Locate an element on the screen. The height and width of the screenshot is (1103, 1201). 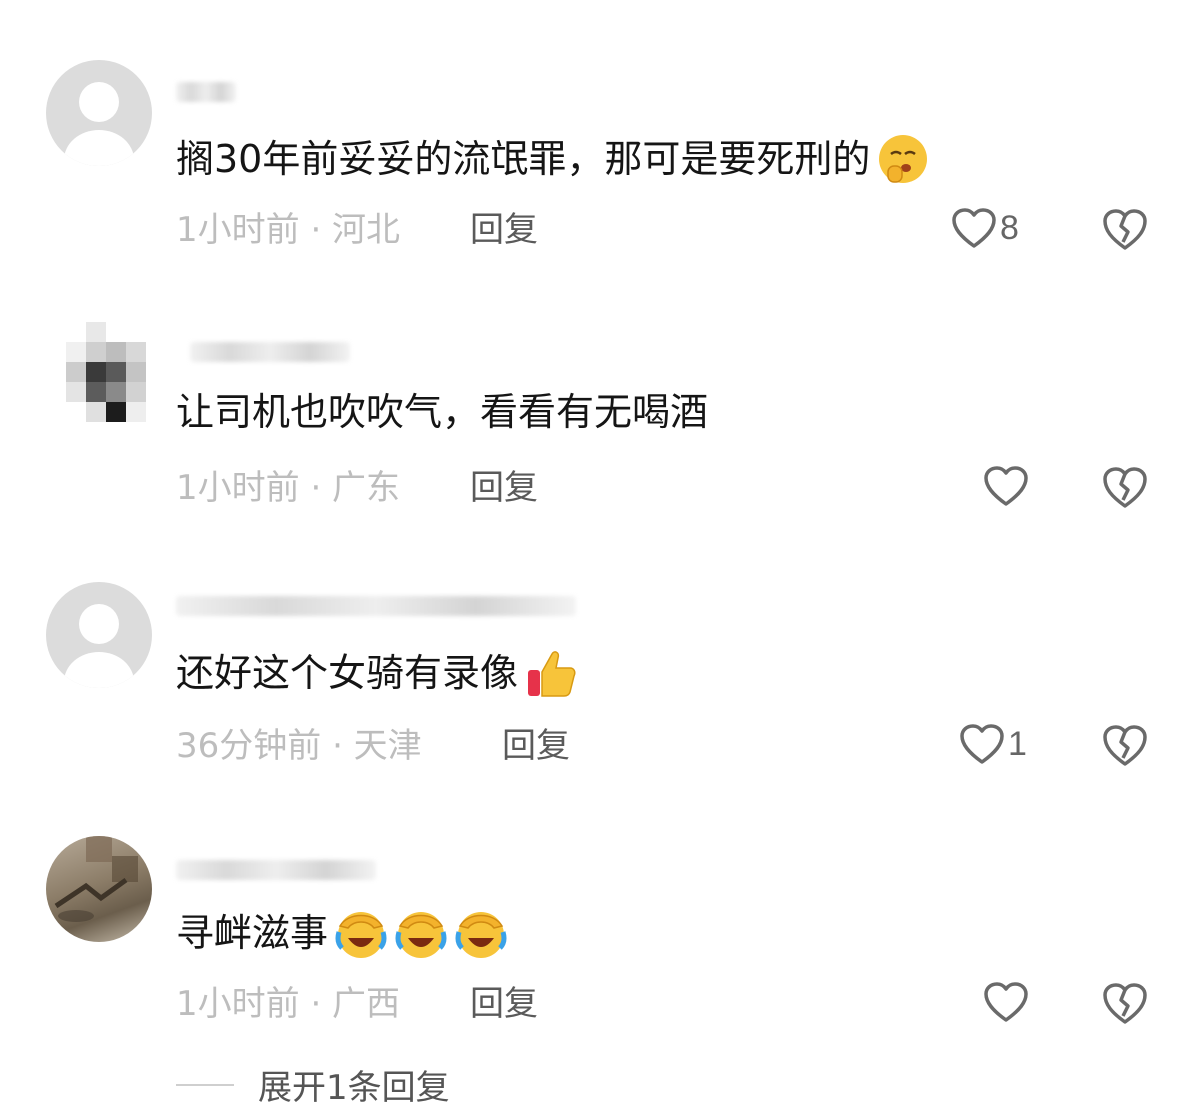
expand-replies-button: 展开1条回复 is located at coordinates (313, 1081).